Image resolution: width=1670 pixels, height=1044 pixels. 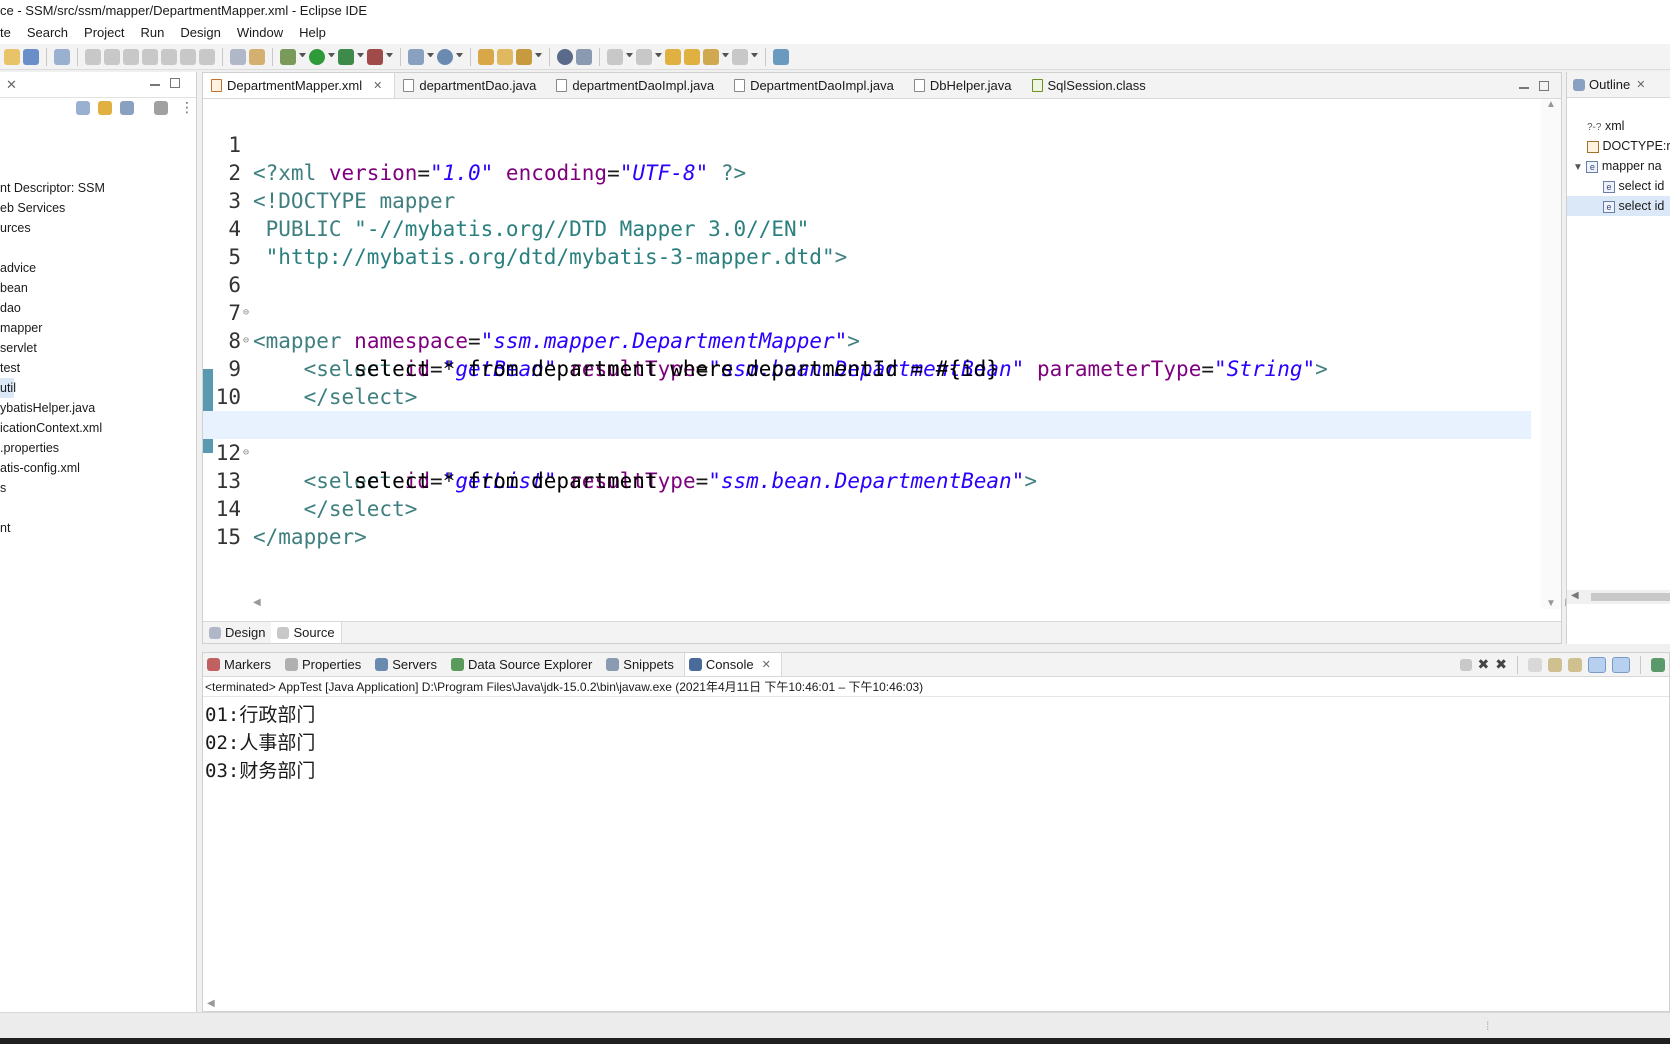 I want to click on horizontal-scrollbar: ◀, so click(x=1618, y=597).